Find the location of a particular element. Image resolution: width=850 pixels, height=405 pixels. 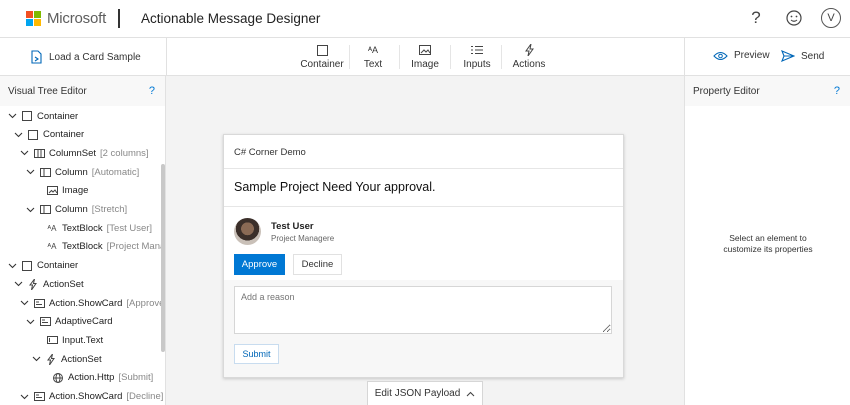

load-file-icon is located at coordinates (36, 57).